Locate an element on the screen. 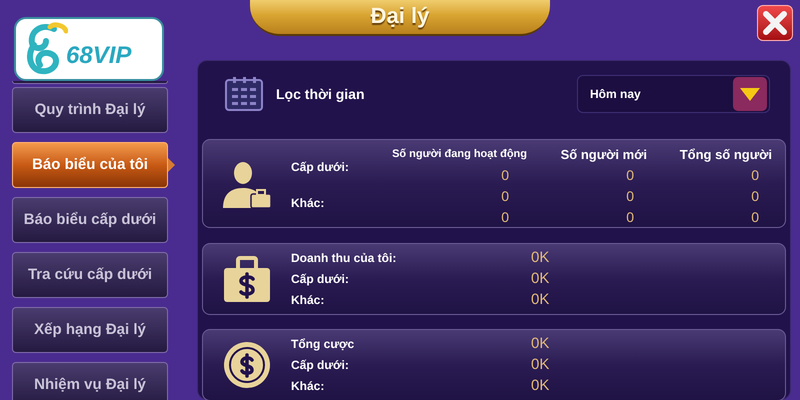  column-header: Số người đang hoạt động is located at coordinates (459, 154).